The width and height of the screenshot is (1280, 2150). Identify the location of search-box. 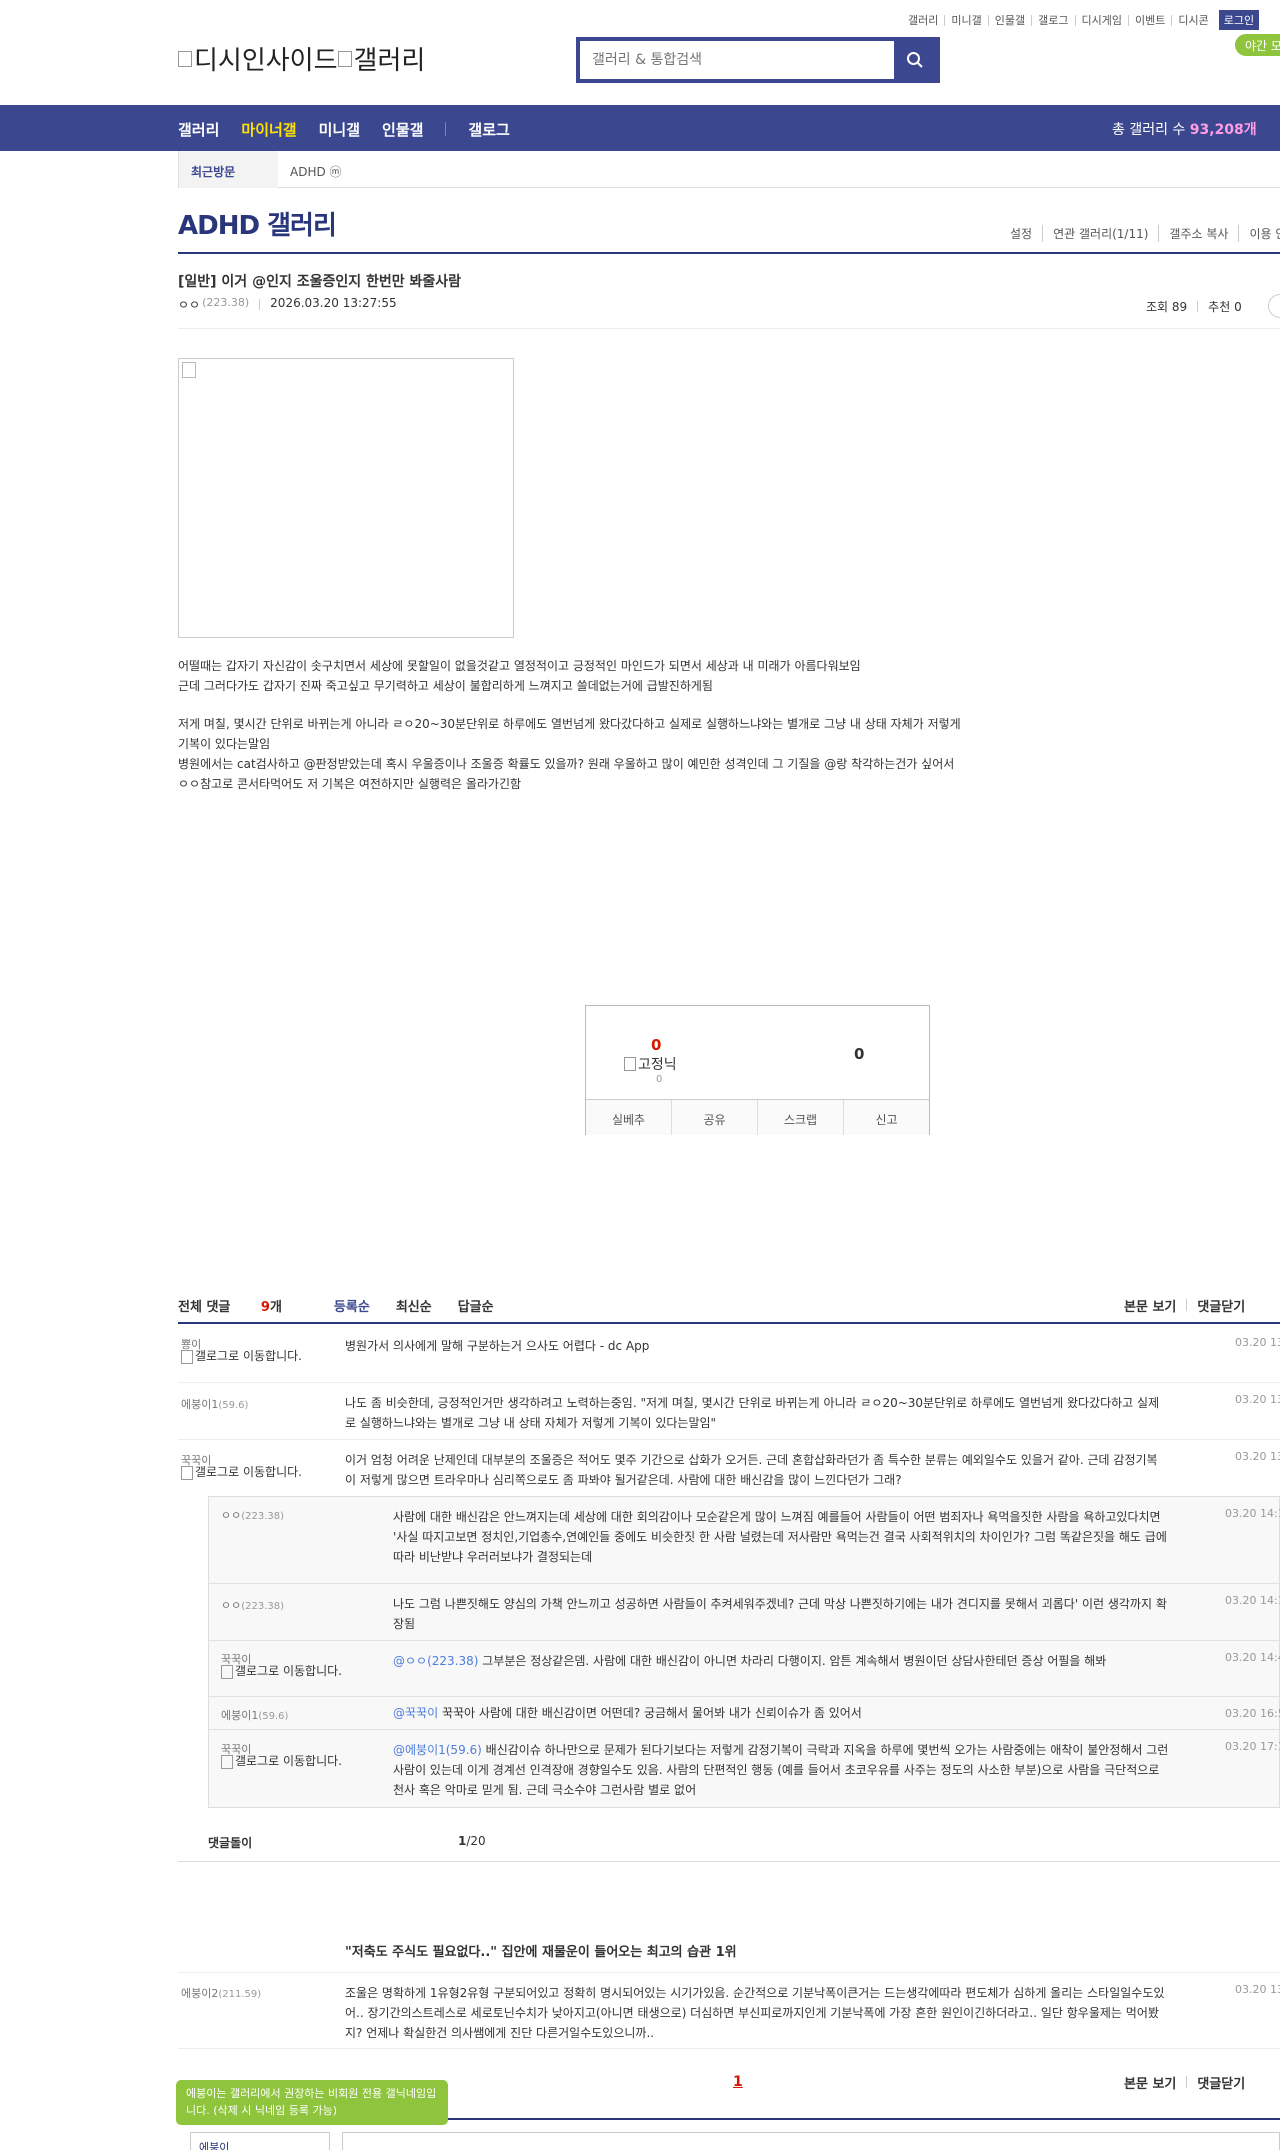
(758, 60).